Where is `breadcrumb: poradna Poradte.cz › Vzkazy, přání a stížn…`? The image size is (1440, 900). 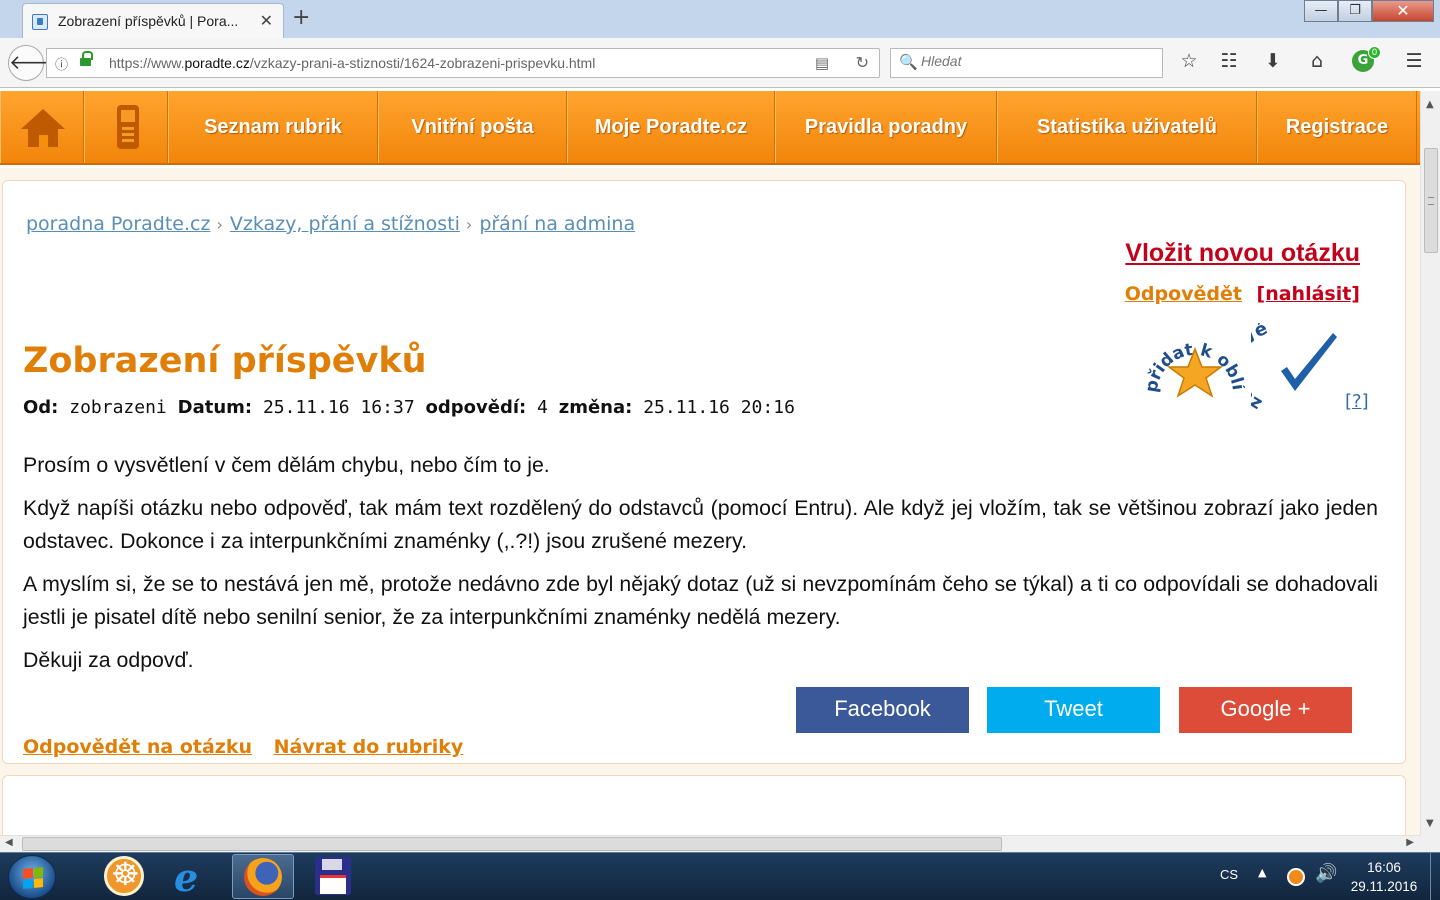 breadcrumb: poradna Poradte.cz › Vzkazy, přání a stížn… is located at coordinates (330, 224).